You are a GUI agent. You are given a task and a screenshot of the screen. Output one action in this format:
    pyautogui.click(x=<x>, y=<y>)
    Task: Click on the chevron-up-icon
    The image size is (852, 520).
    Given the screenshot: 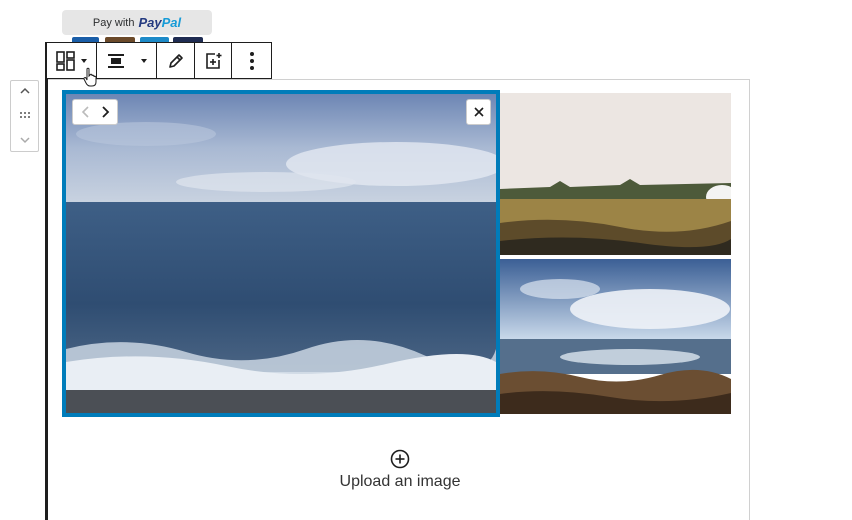 What is the action you would take?
    pyautogui.click(x=24, y=90)
    